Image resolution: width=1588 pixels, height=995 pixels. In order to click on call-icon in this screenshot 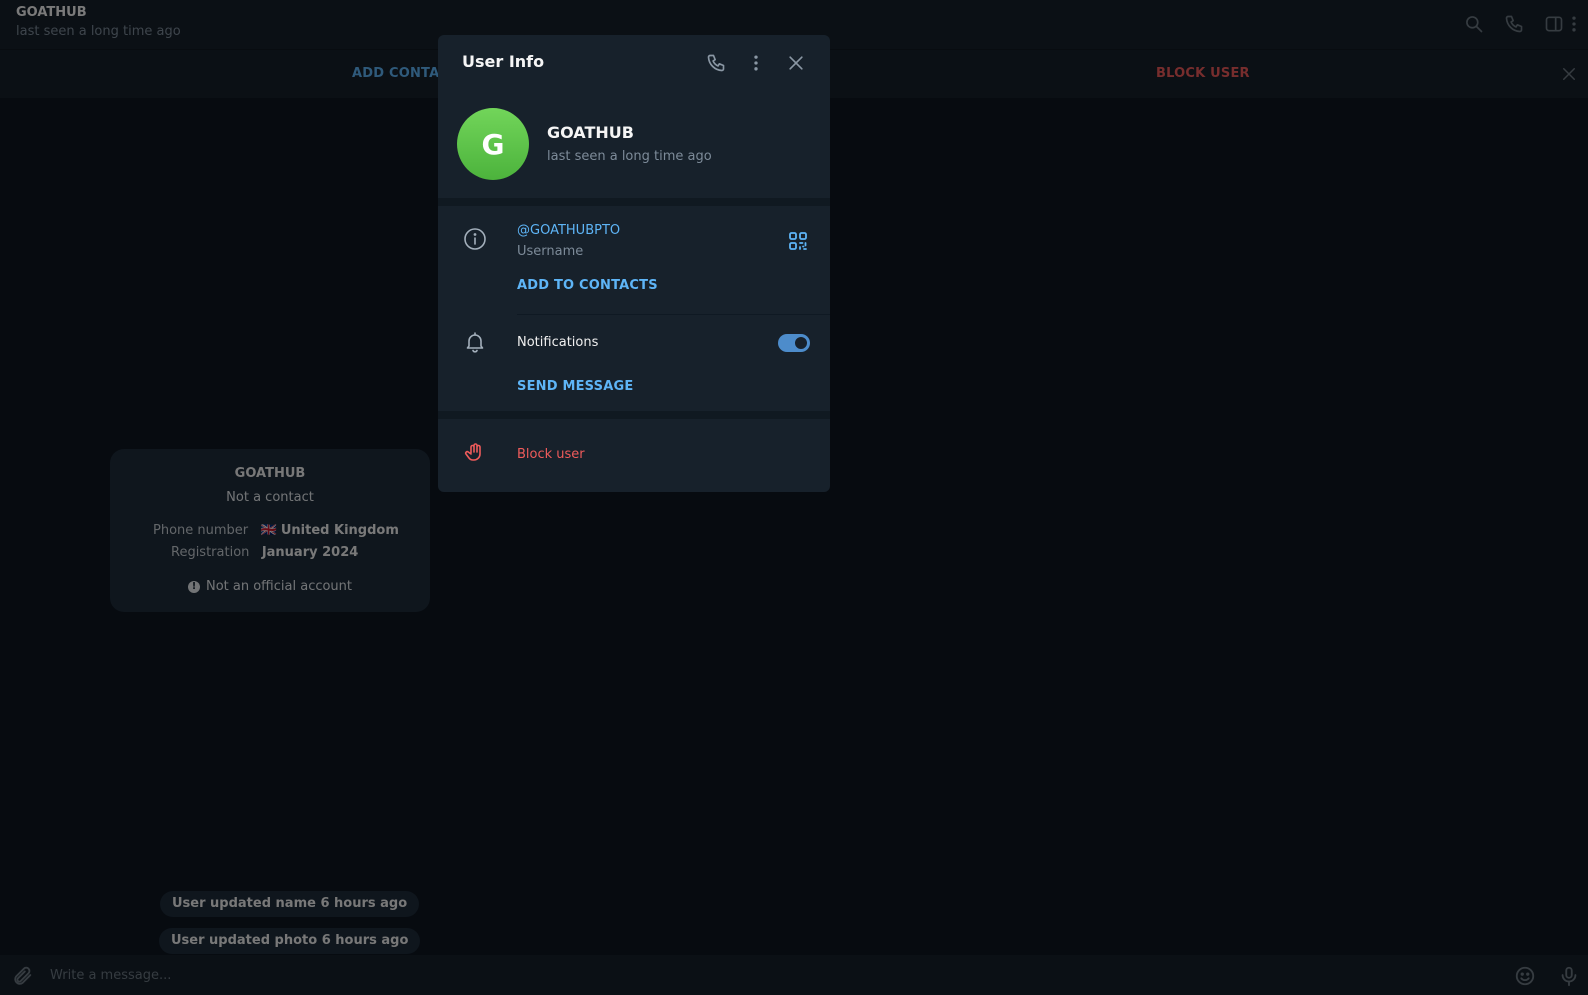, I will do `click(716, 63)`.